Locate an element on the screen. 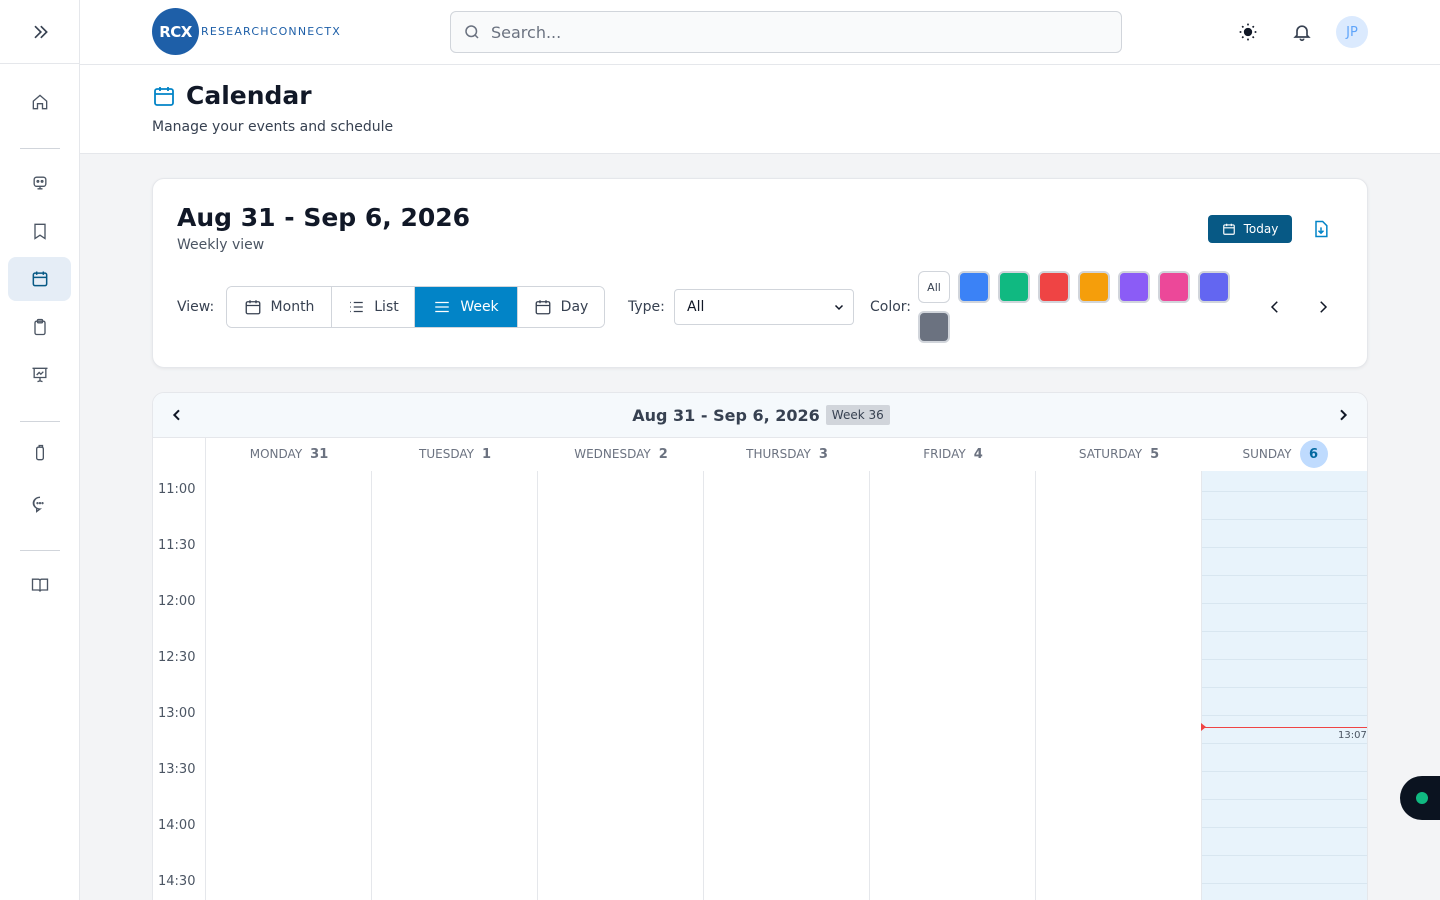 Image resolution: width=1440 pixels, height=900 pixels. sidebar-item-home is located at coordinates (39, 102).